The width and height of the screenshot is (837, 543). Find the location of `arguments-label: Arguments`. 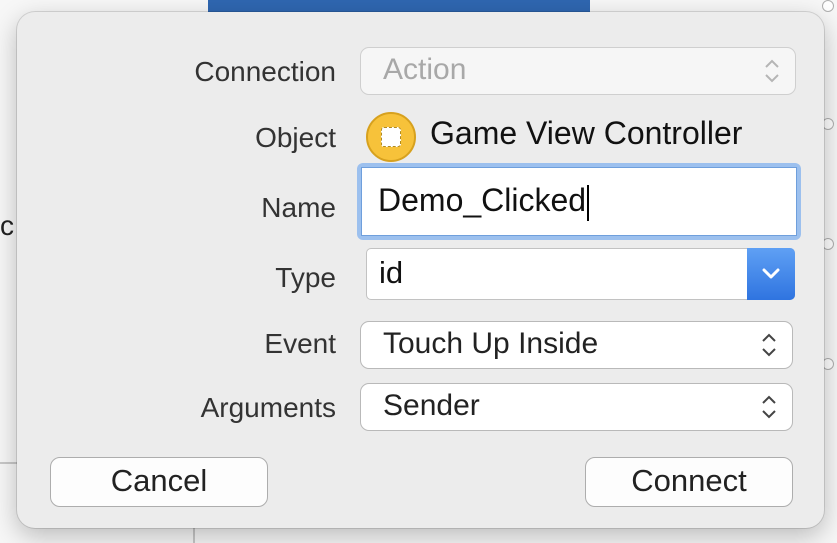

arguments-label: Arguments is located at coordinates (268, 407).